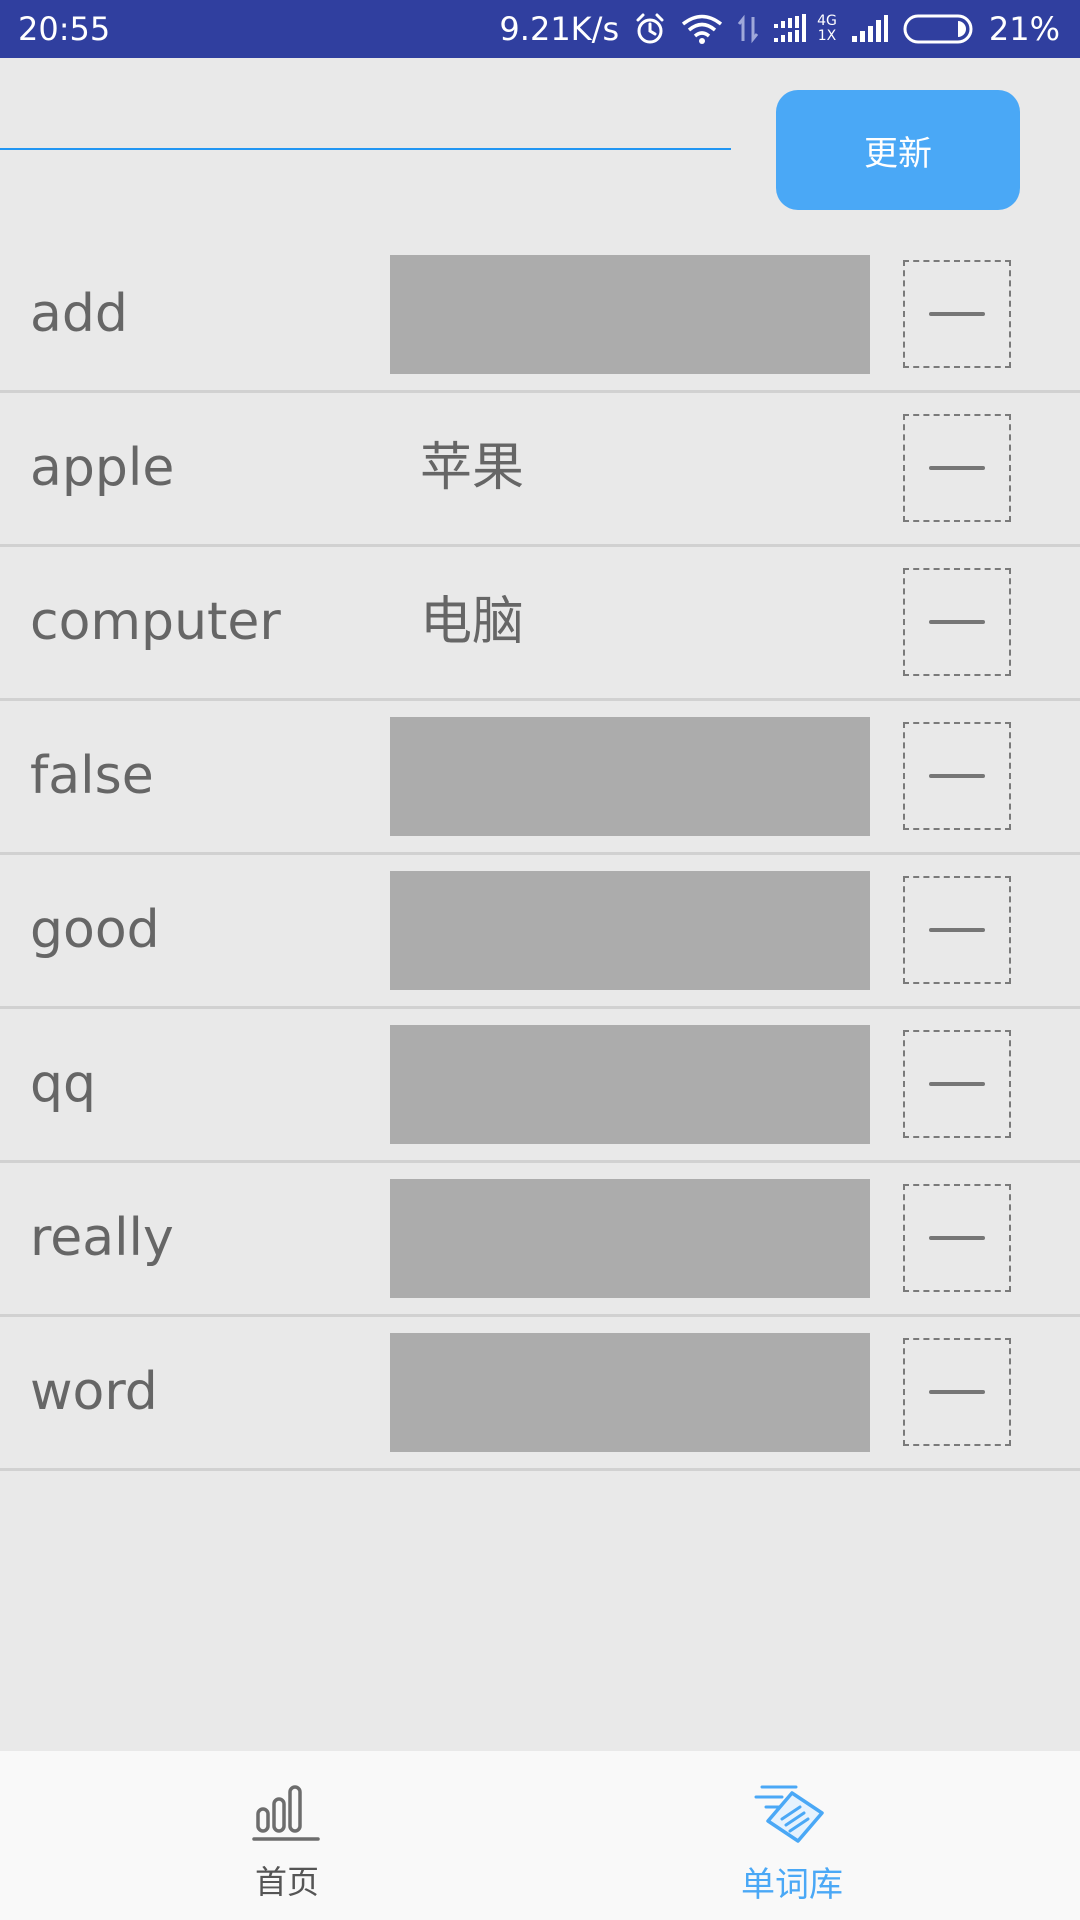  Describe the element at coordinates (1024, 29) in the screenshot. I see `battery-percent: 21%` at that location.